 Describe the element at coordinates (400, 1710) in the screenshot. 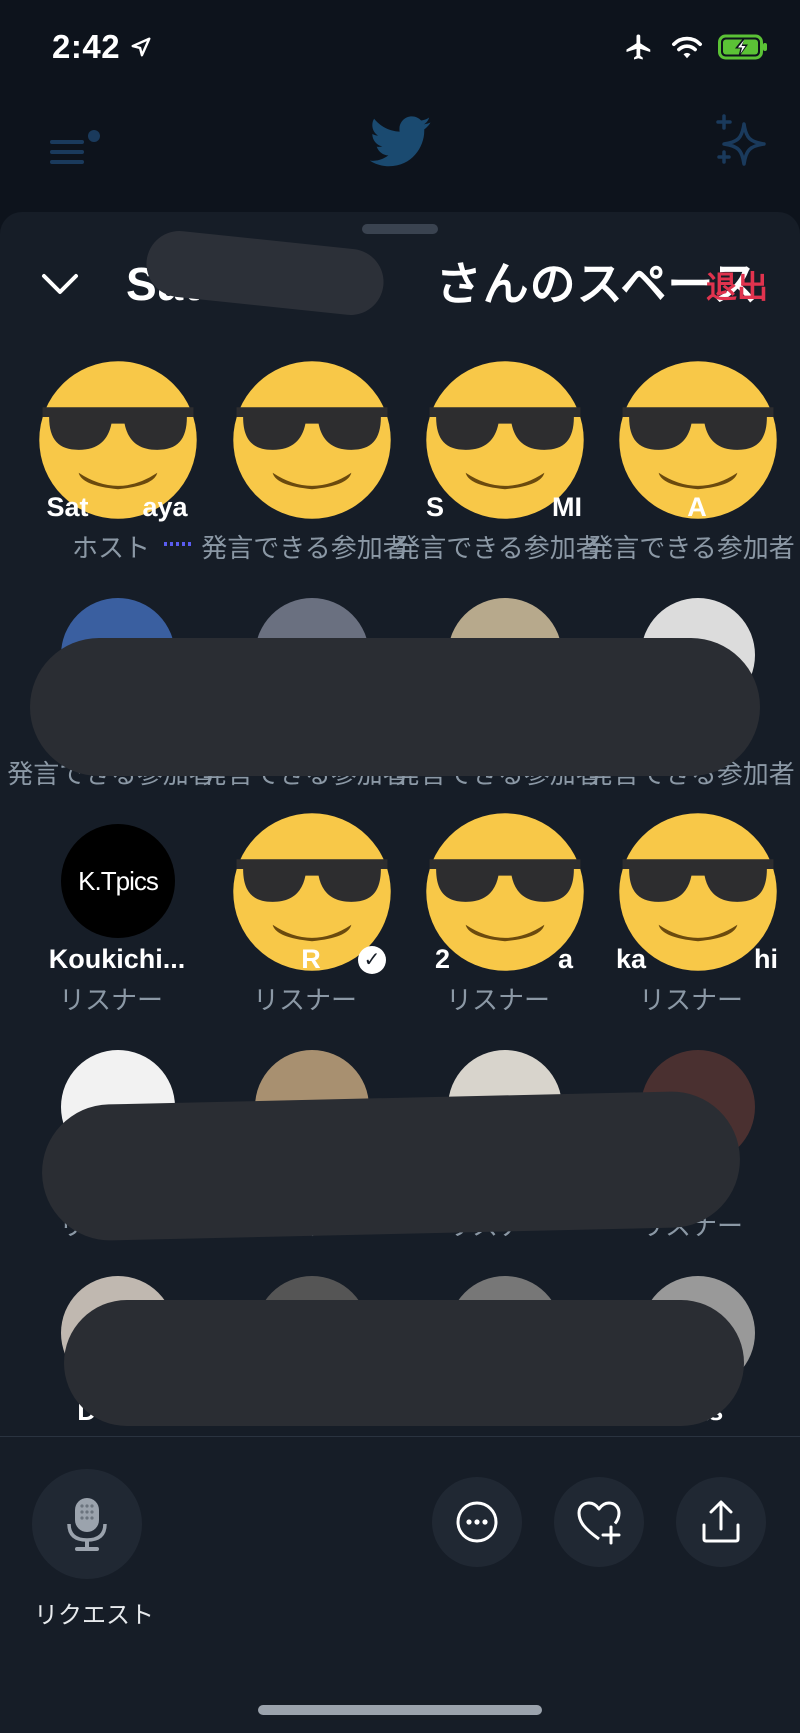

I see `home-indicator` at that location.